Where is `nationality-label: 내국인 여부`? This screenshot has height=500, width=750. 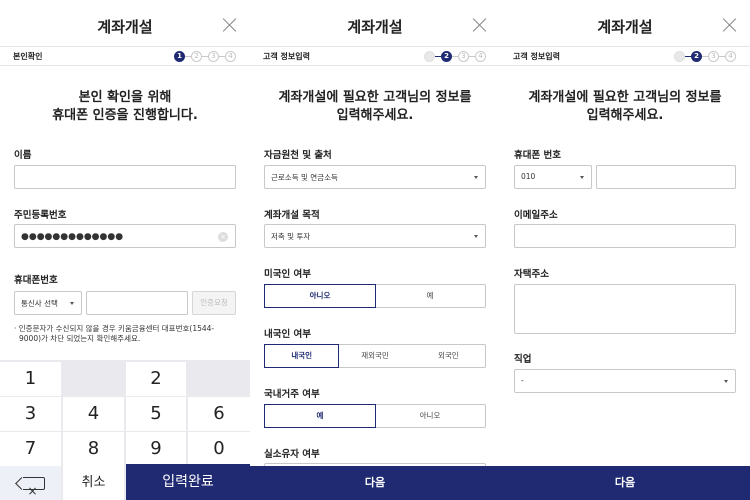
nationality-label: 내국인 여부 is located at coordinates (288, 334).